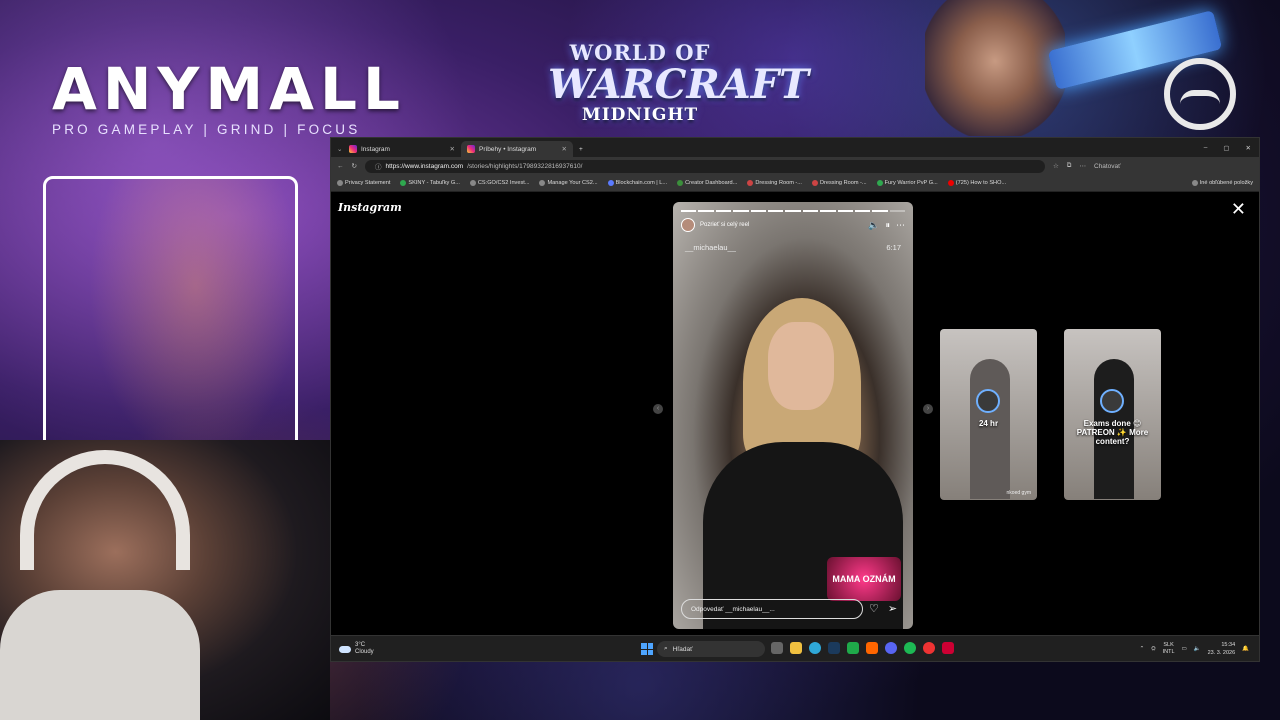 Image resolution: width=1280 pixels, height=720 pixels. I want to click on brand-block: ANYMALL PRO GAMEPLAY | GRIND | FOCUS, so click(229, 98).